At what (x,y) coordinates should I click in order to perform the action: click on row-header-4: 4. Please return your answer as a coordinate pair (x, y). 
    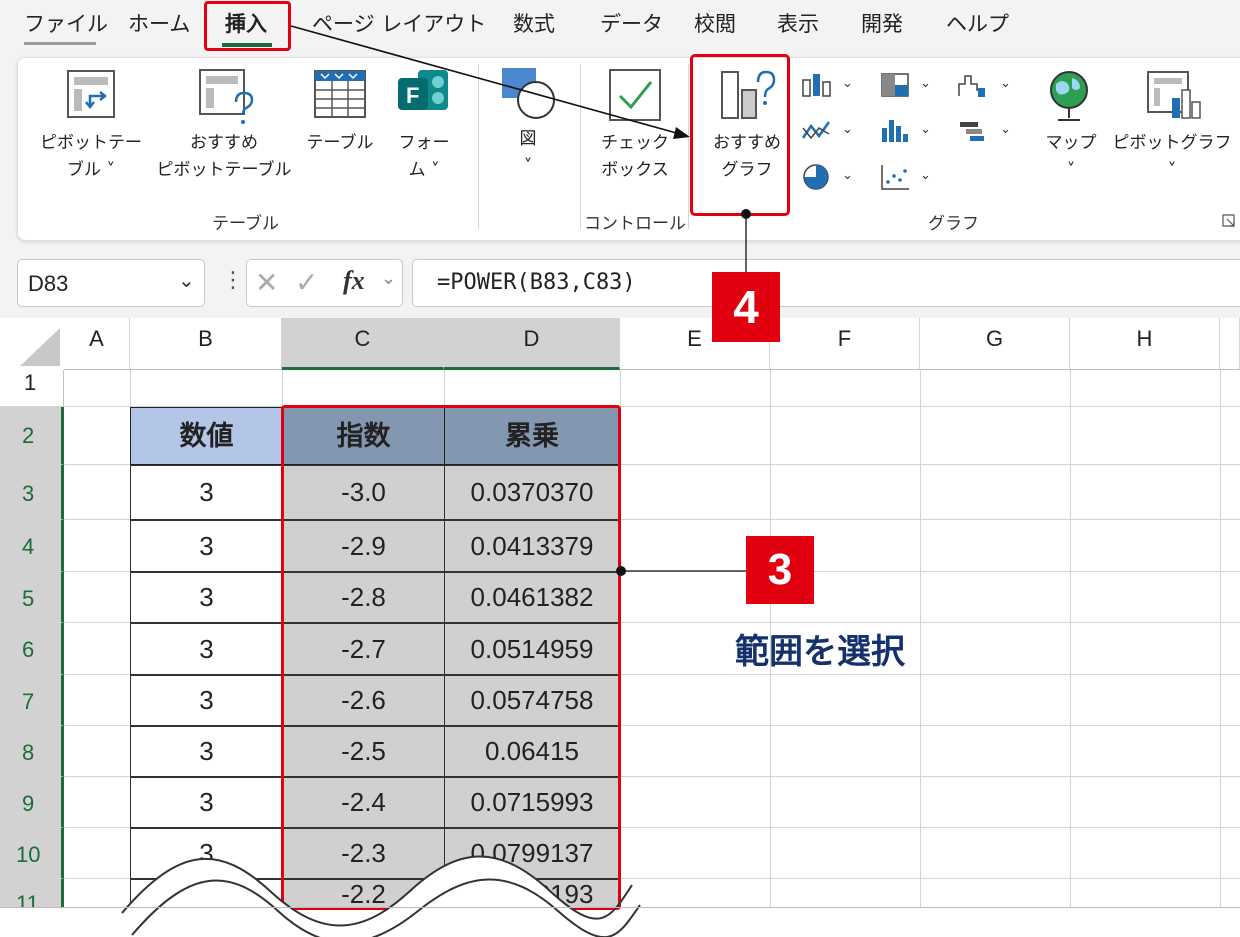
    Looking at the image, I should click on (32, 546).